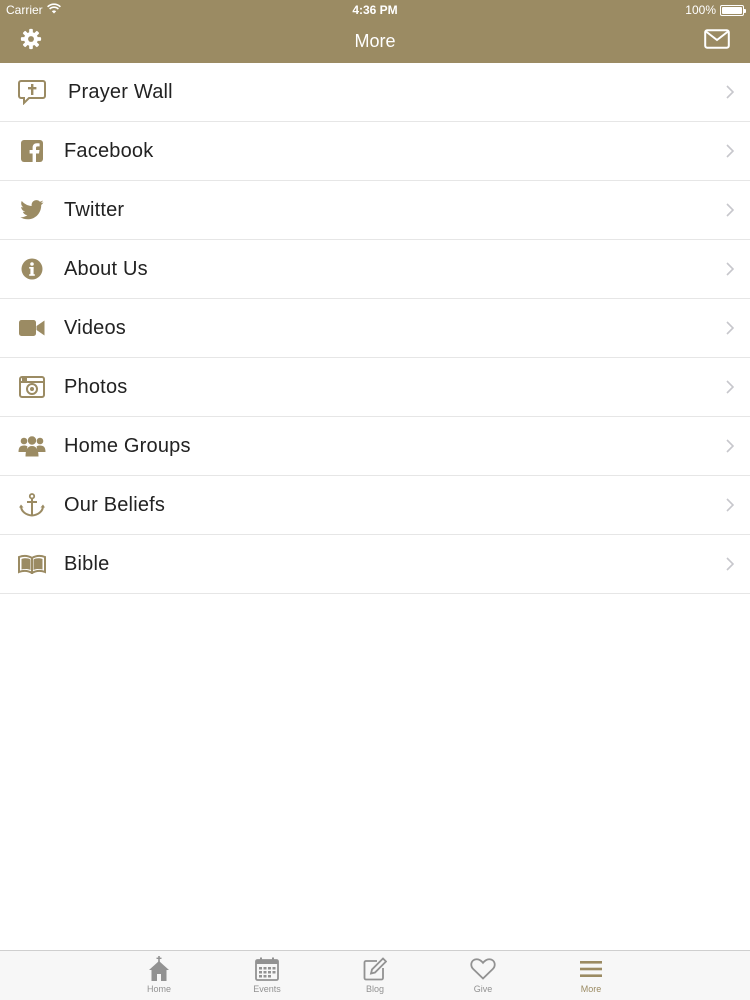 This screenshot has width=750, height=1000. What do you see at coordinates (375, 210) in the screenshot?
I see `menu-item-twitter: Twitter` at bounding box center [375, 210].